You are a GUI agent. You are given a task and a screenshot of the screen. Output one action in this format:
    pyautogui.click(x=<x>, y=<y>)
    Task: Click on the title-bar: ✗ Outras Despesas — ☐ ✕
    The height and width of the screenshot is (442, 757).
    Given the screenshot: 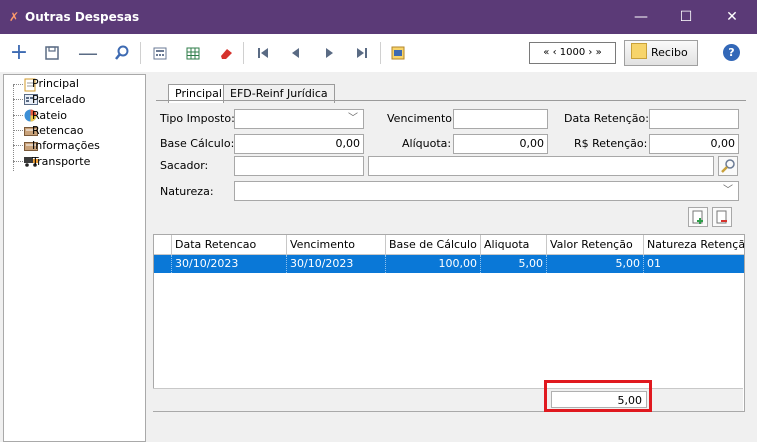 What is the action you would take?
    pyautogui.click(x=378, y=17)
    